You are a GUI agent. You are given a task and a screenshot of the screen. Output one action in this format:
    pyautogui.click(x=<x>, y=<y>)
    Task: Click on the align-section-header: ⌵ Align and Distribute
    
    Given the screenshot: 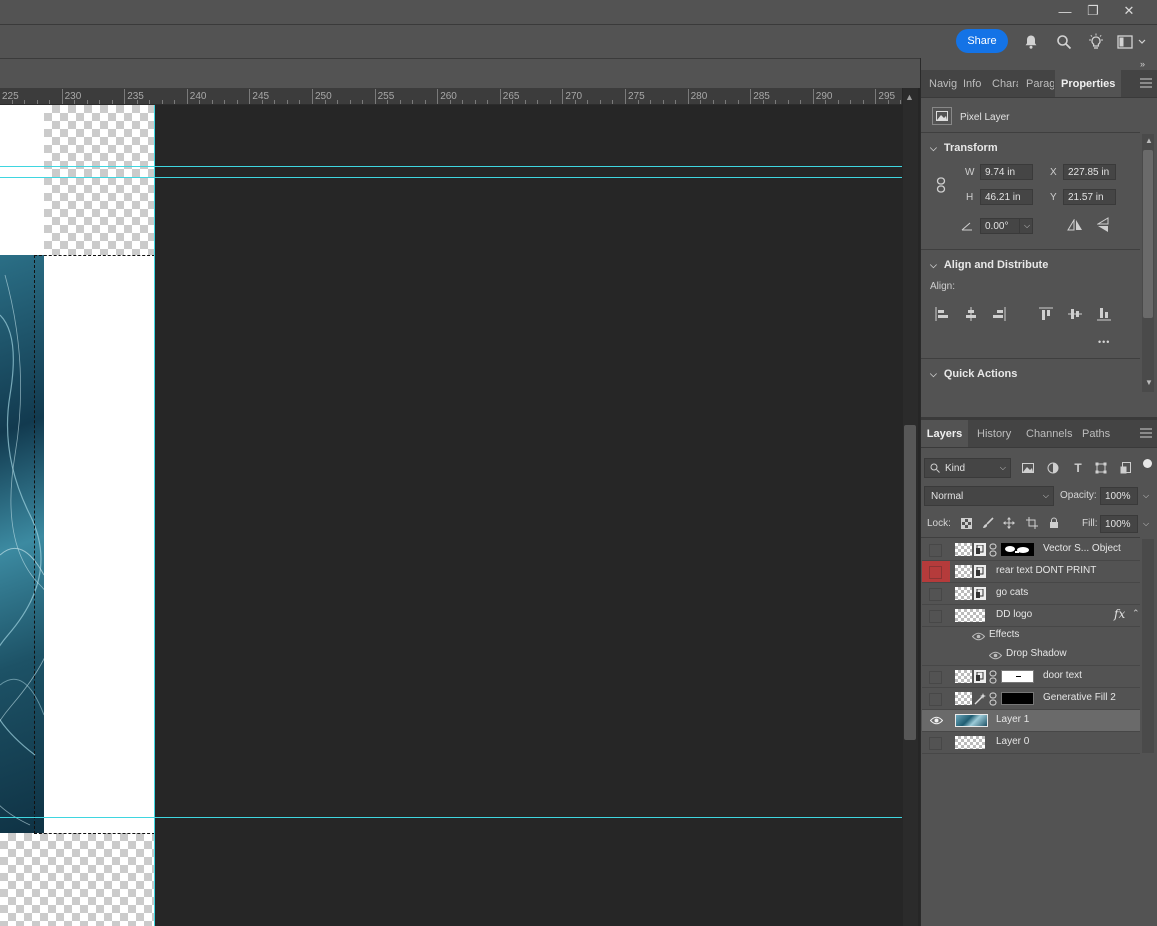 What is the action you would take?
    pyautogui.click(x=989, y=265)
    